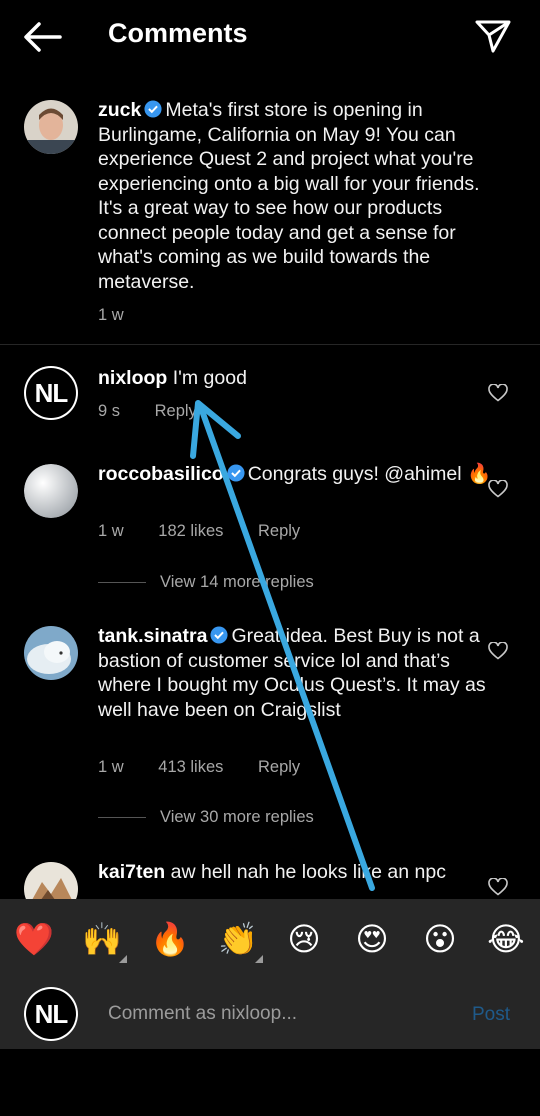  What do you see at coordinates (178, 33) in the screenshot?
I see `page-title: Comments` at bounding box center [178, 33].